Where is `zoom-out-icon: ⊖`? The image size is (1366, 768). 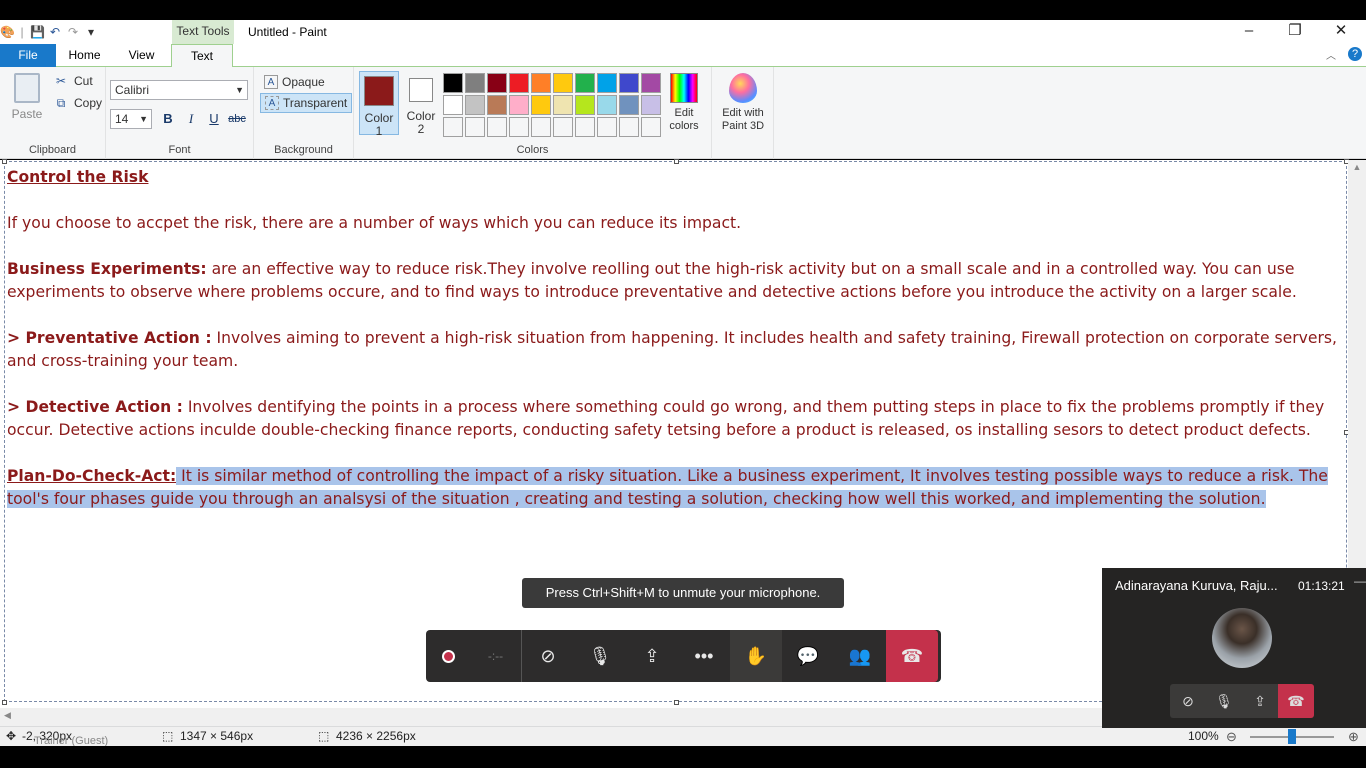
zoom-out-icon: ⊖ is located at coordinates (1231, 736).